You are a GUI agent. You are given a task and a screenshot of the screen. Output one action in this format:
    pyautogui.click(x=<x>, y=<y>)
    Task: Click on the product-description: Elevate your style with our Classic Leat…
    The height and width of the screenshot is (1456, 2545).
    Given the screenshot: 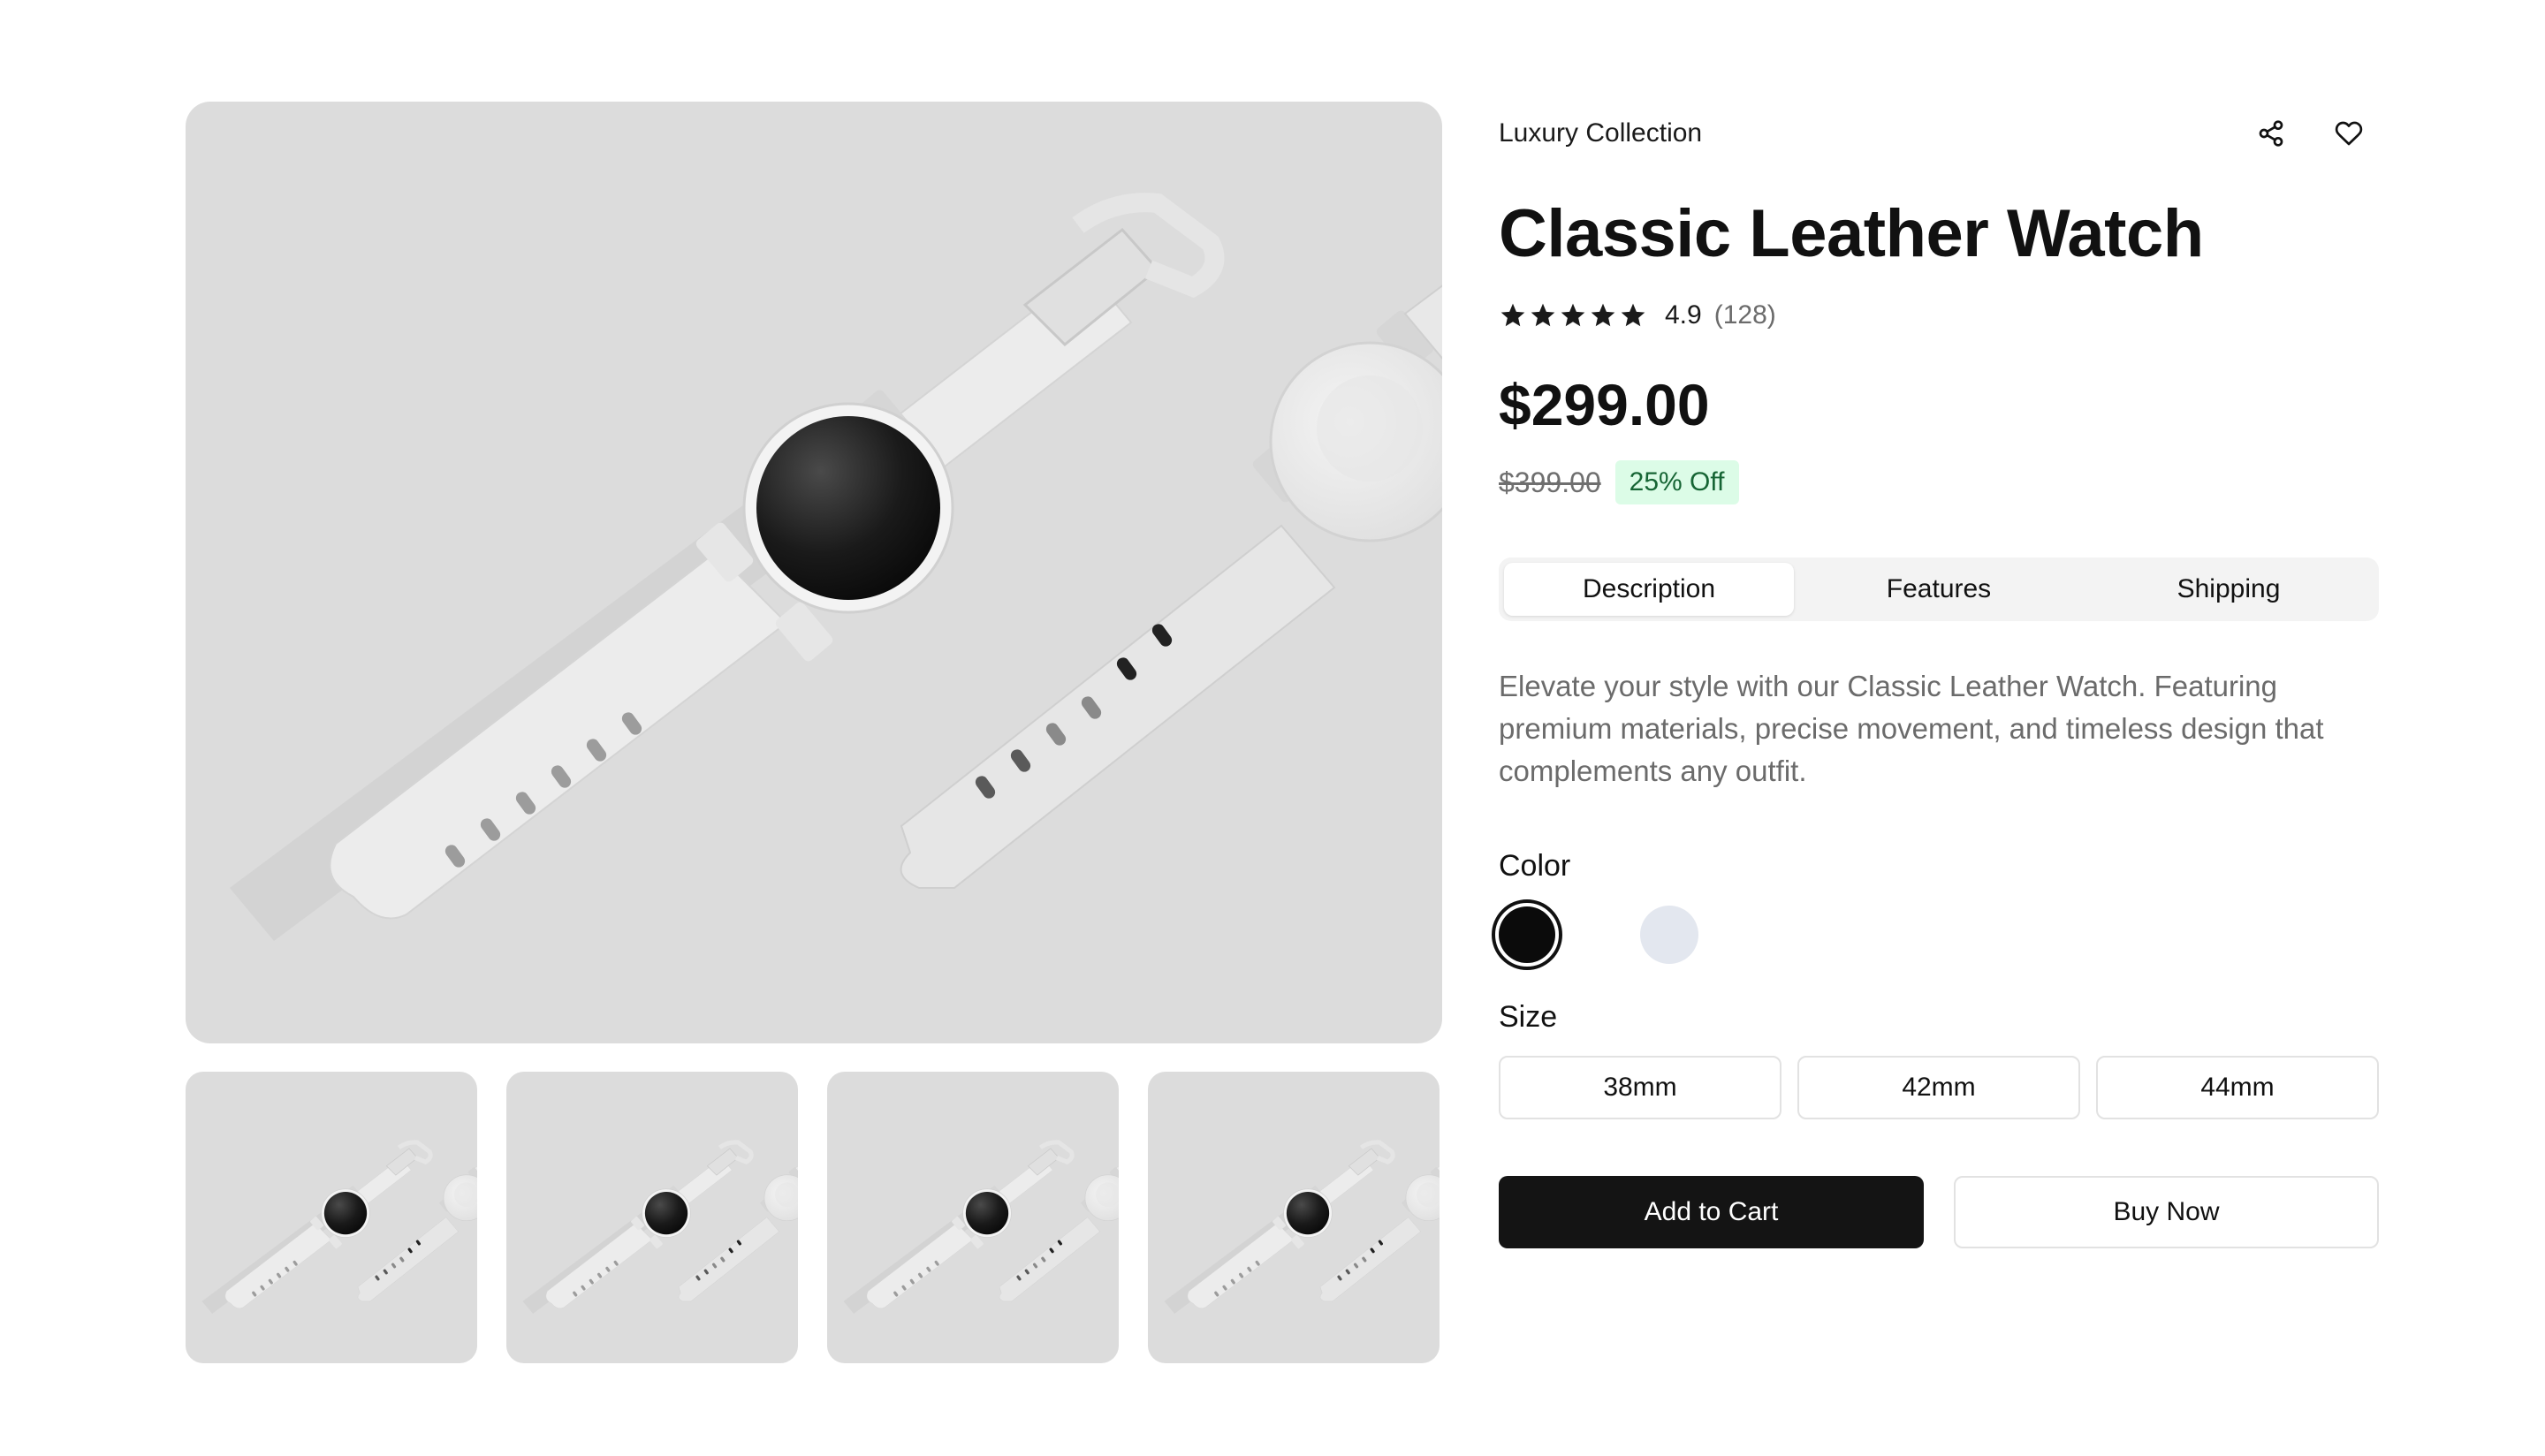 What is the action you would take?
    pyautogui.click(x=1911, y=728)
    